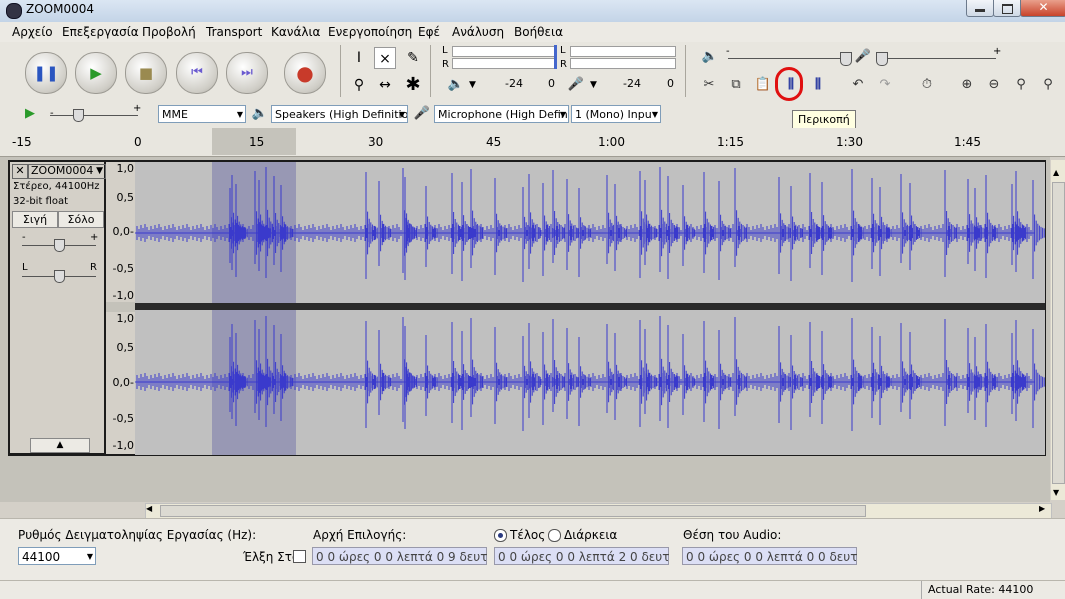  I want to click on zoom-tool-icon: ⚲, so click(359, 85).